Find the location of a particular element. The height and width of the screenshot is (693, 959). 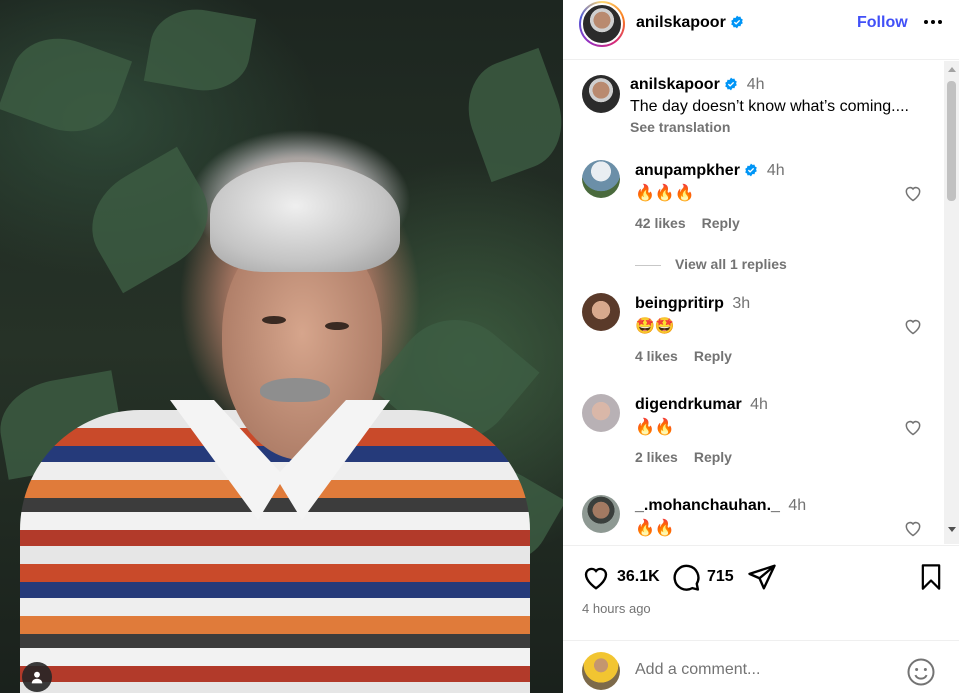

comment-username: beingpritirp 3h is located at coordinates (692, 304).